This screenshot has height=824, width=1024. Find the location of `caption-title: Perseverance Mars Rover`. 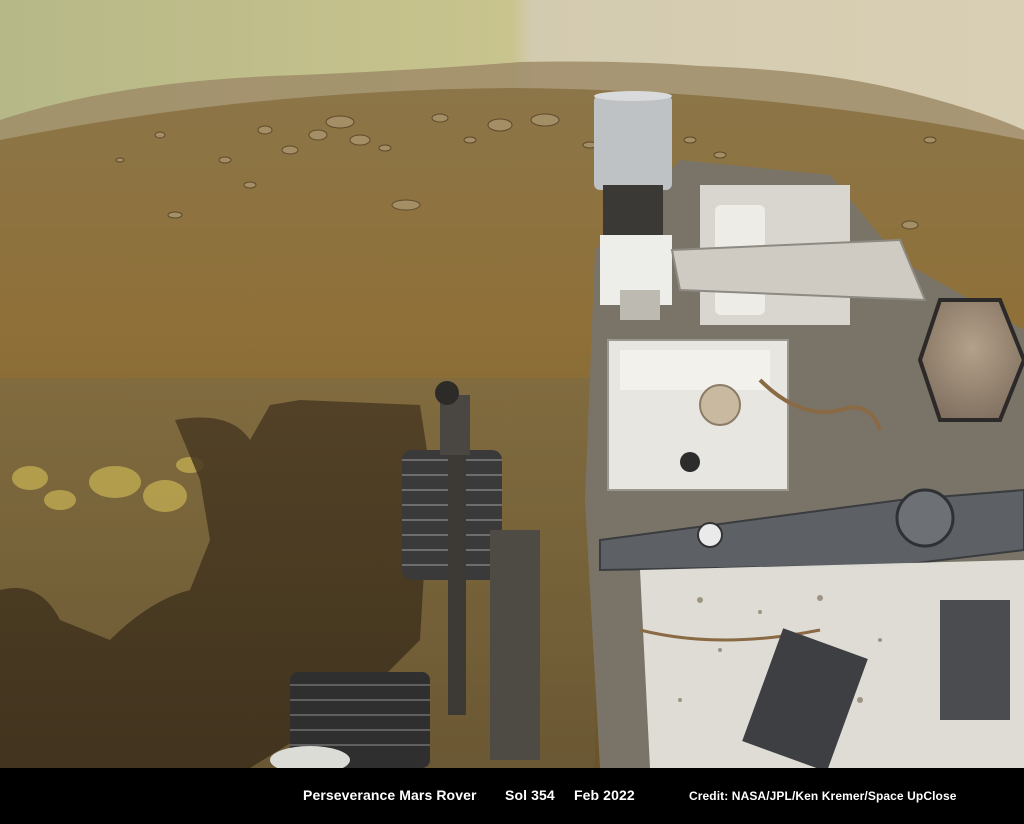

caption-title: Perseverance Mars Rover is located at coordinates (390, 795).